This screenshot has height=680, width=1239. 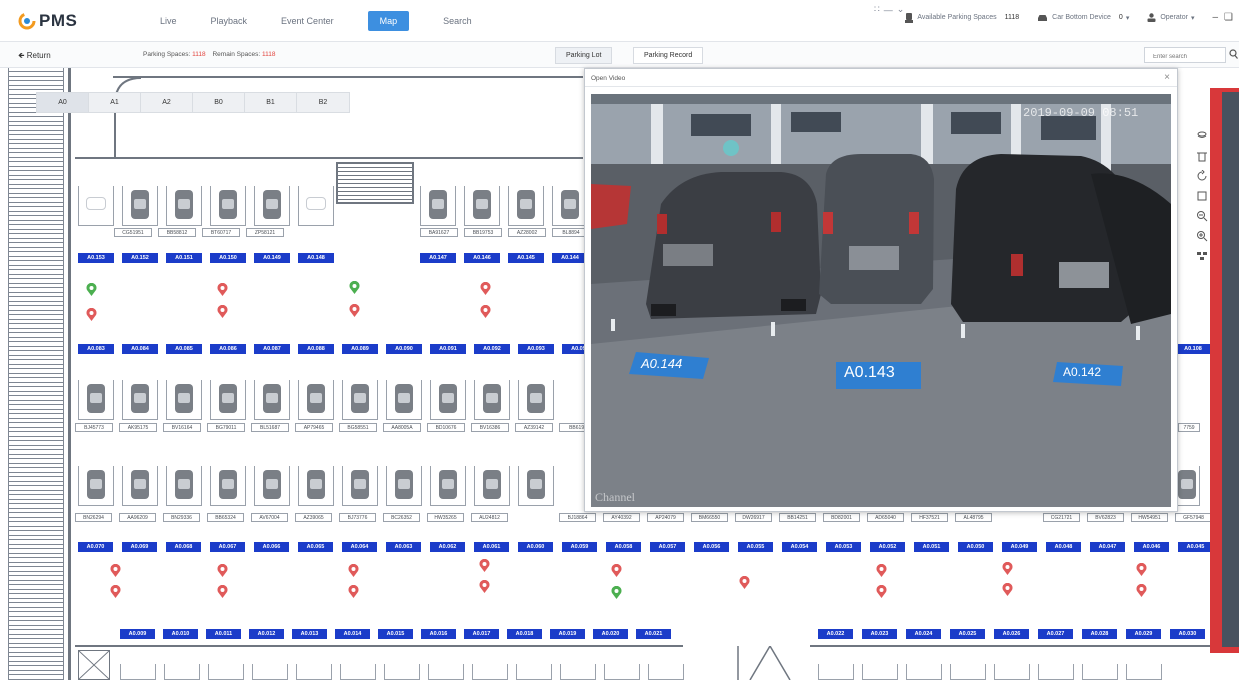 I want to click on slot-label: A0.090, so click(x=404, y=349).